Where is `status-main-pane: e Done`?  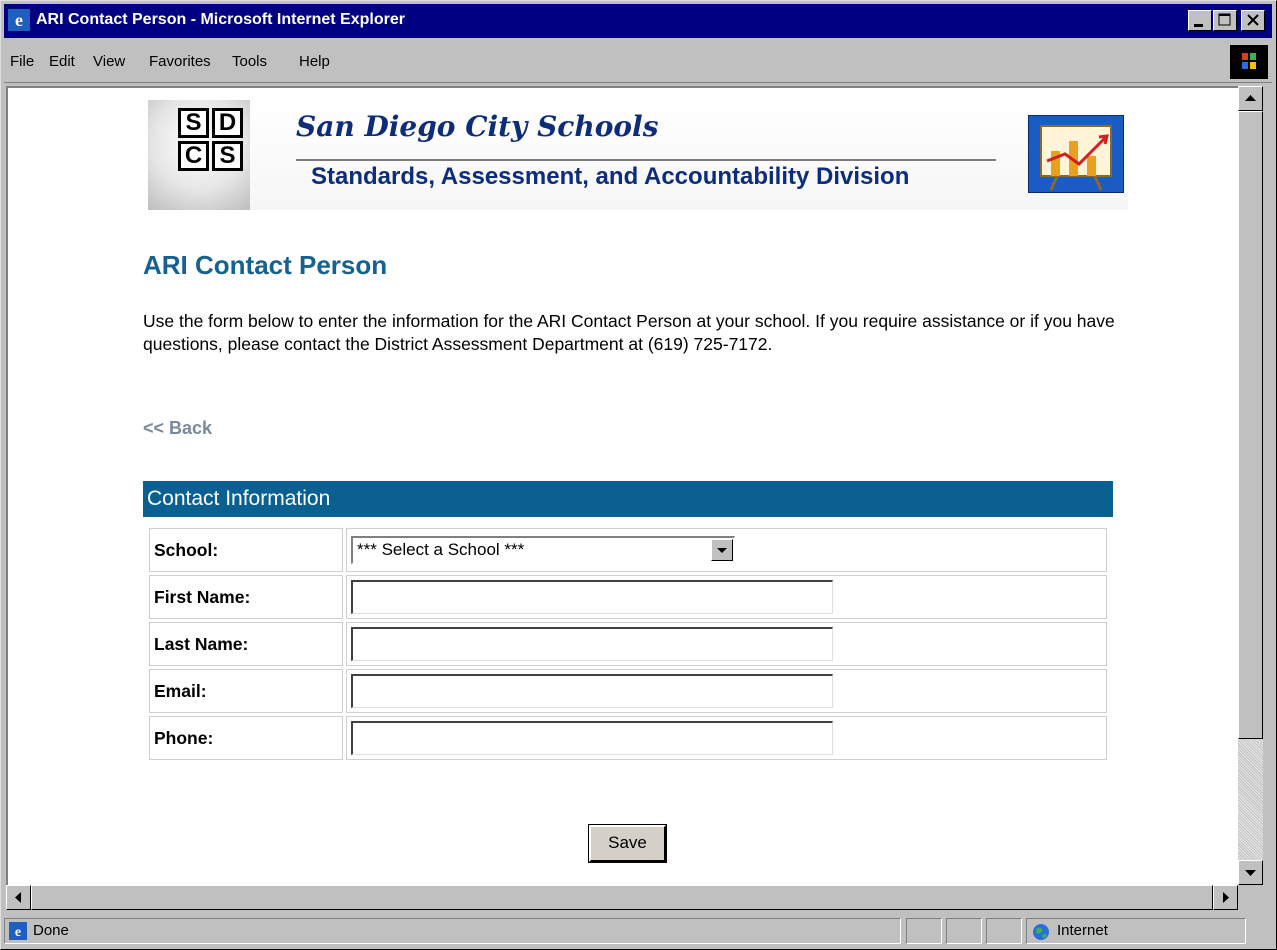
status-main-pane: e Done is located at coordinates (452, 931).